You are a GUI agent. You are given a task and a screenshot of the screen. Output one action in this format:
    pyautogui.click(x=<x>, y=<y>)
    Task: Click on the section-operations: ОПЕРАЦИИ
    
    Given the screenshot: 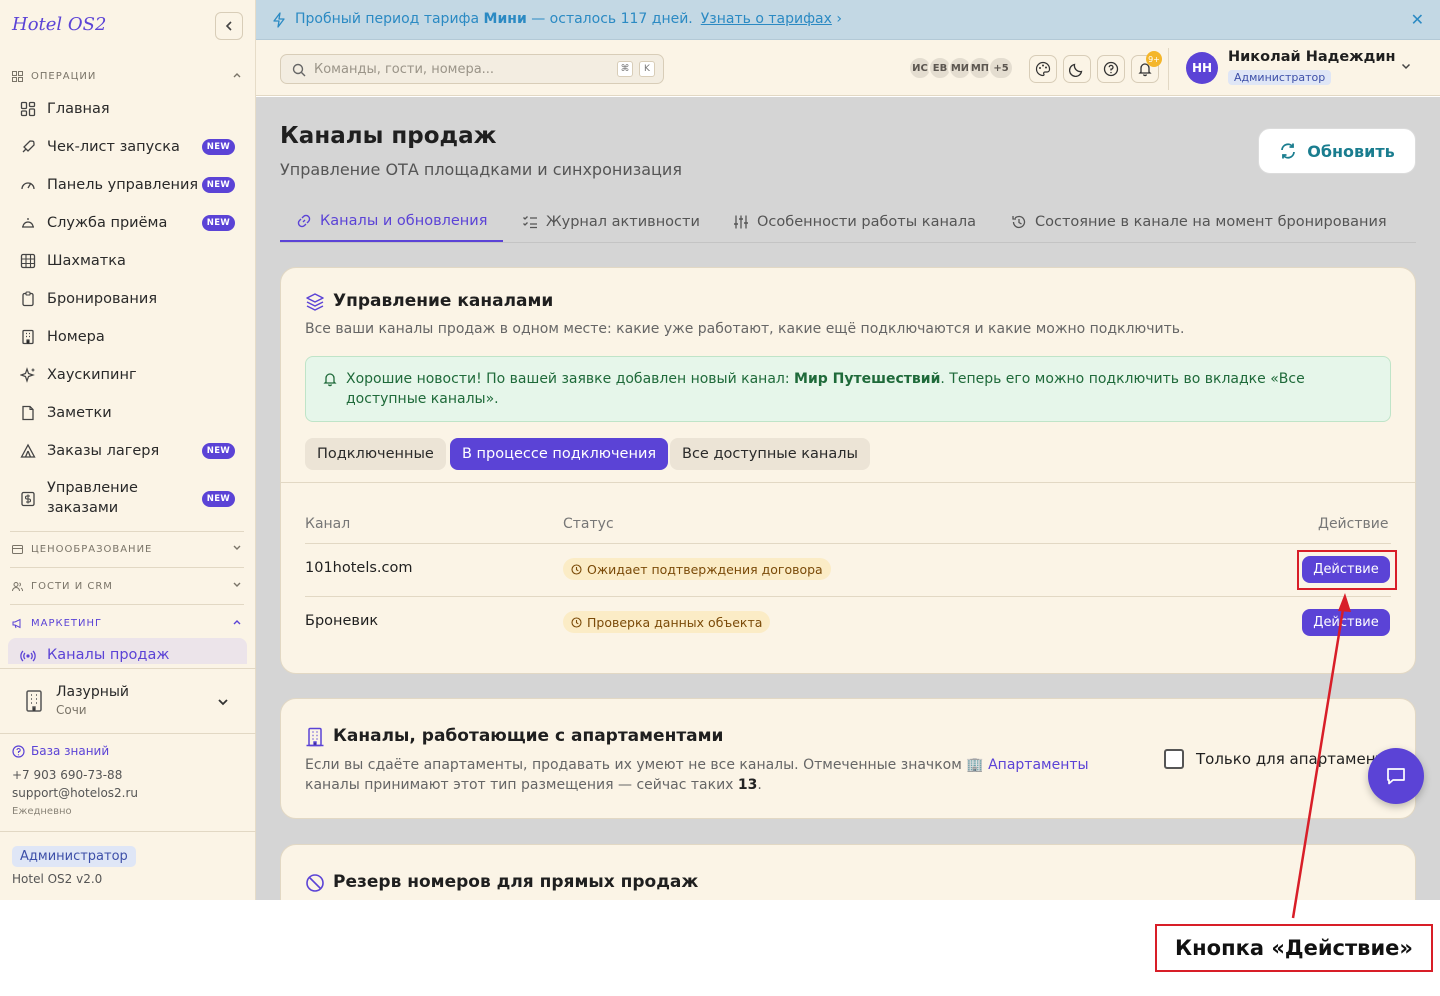 What is the action you would take?
    pyautogui.click(x=128, y=76)
    